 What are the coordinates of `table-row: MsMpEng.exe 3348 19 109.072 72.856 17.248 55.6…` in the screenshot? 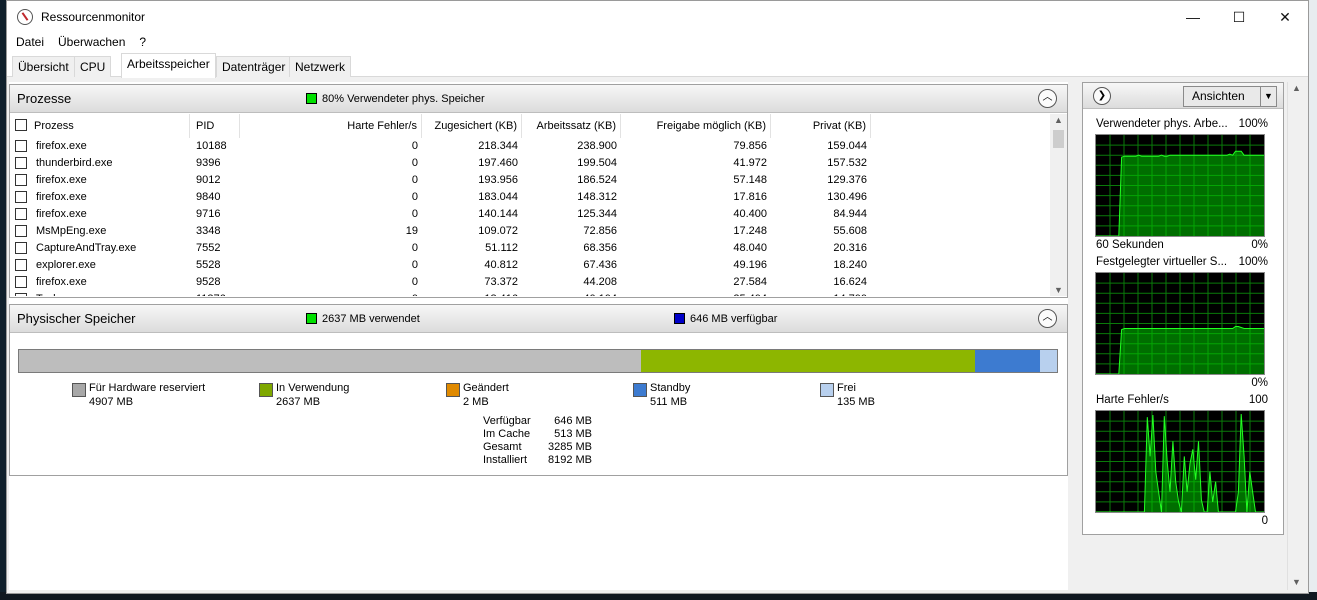 It's located at (530, 231).